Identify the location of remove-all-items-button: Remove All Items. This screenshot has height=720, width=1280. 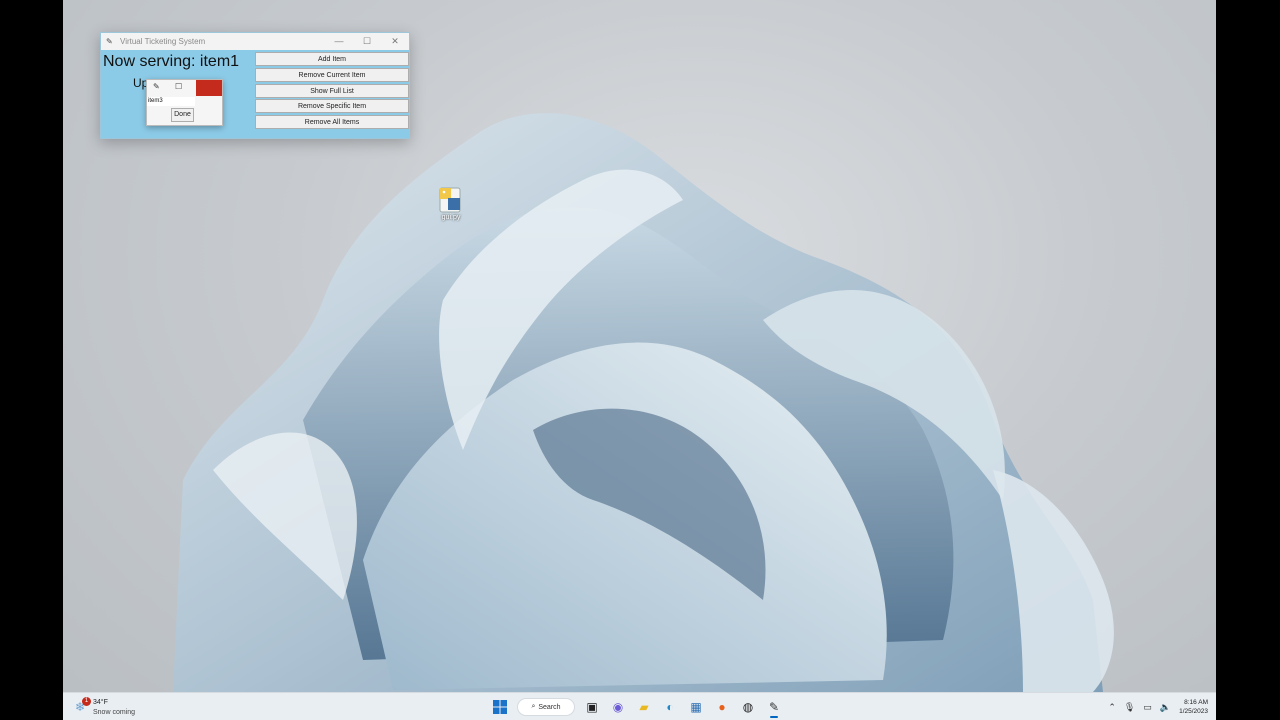
(332, 122).